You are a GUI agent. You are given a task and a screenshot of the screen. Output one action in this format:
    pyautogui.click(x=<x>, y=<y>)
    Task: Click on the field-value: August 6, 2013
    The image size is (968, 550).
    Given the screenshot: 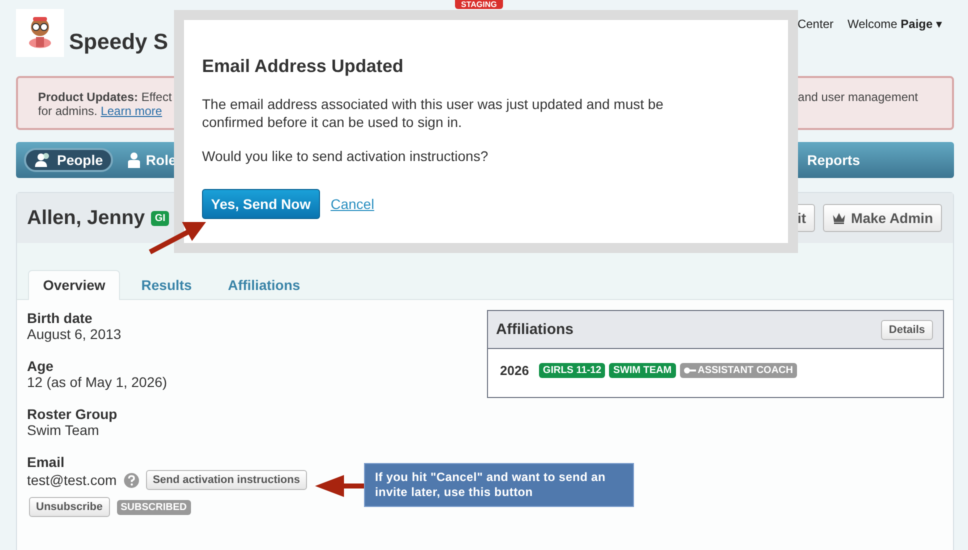 What is the action you would take?
    pyautogui.click(x=74, y=334)
    